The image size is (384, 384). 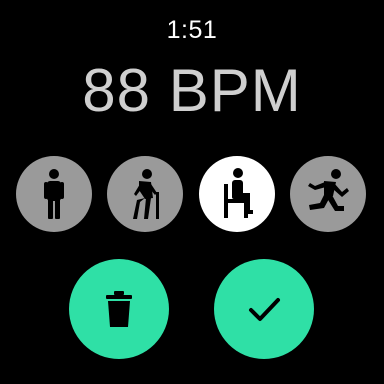 I want to click on delete-button, so click(x=119, y=309).